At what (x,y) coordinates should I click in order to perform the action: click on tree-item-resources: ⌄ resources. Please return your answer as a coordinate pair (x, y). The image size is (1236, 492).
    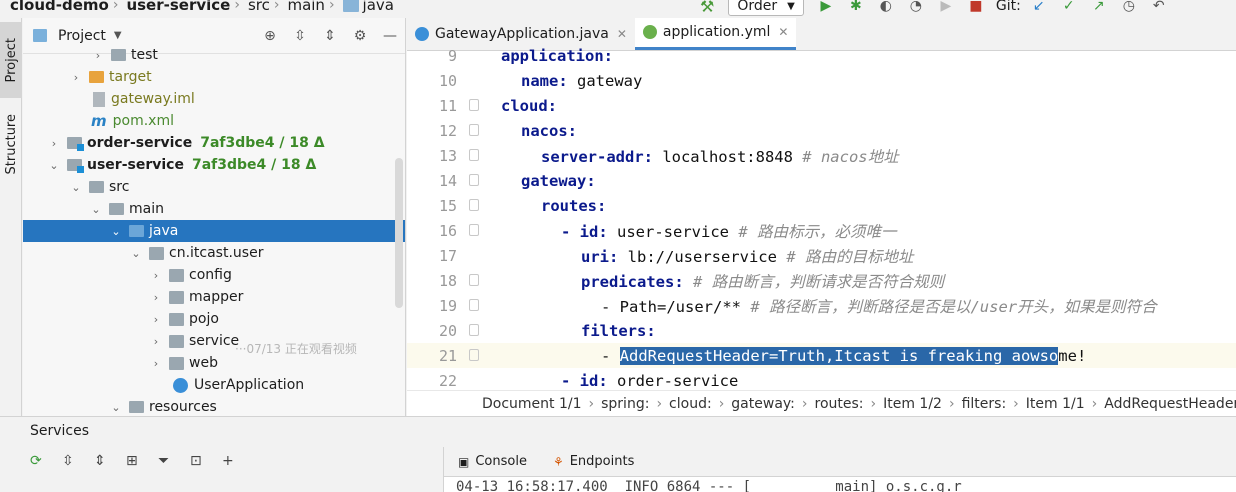
    Looking at the image, I should click on (214, 406).